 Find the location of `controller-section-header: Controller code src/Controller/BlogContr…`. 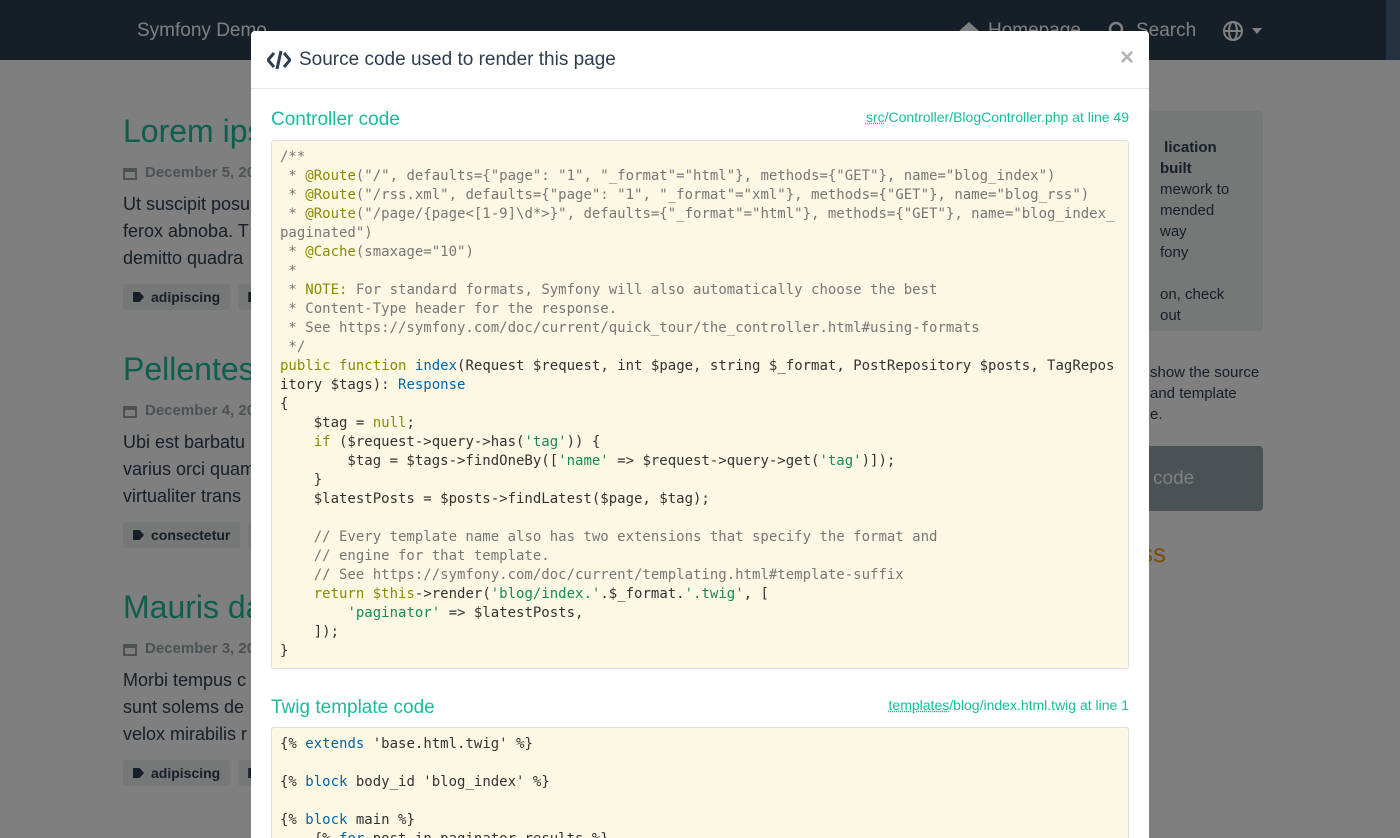

controller-section-header: Controller code src/Controller/BlogContr… is located at coordinates (700, 121).